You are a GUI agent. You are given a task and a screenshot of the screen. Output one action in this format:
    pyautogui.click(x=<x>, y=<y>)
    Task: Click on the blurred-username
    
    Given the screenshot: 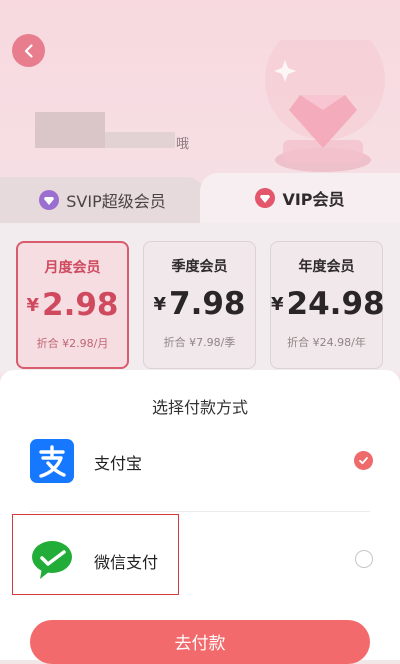 What is the action you would take?
    pyautogui.click(x=105, y=130)
    